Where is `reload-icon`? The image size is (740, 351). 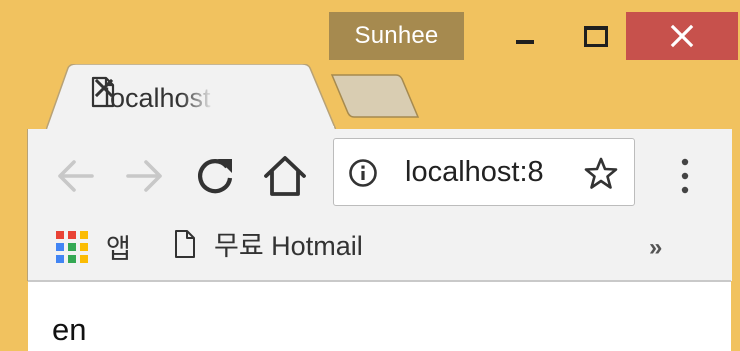
reload-icon is located at coordinates (215, 176).